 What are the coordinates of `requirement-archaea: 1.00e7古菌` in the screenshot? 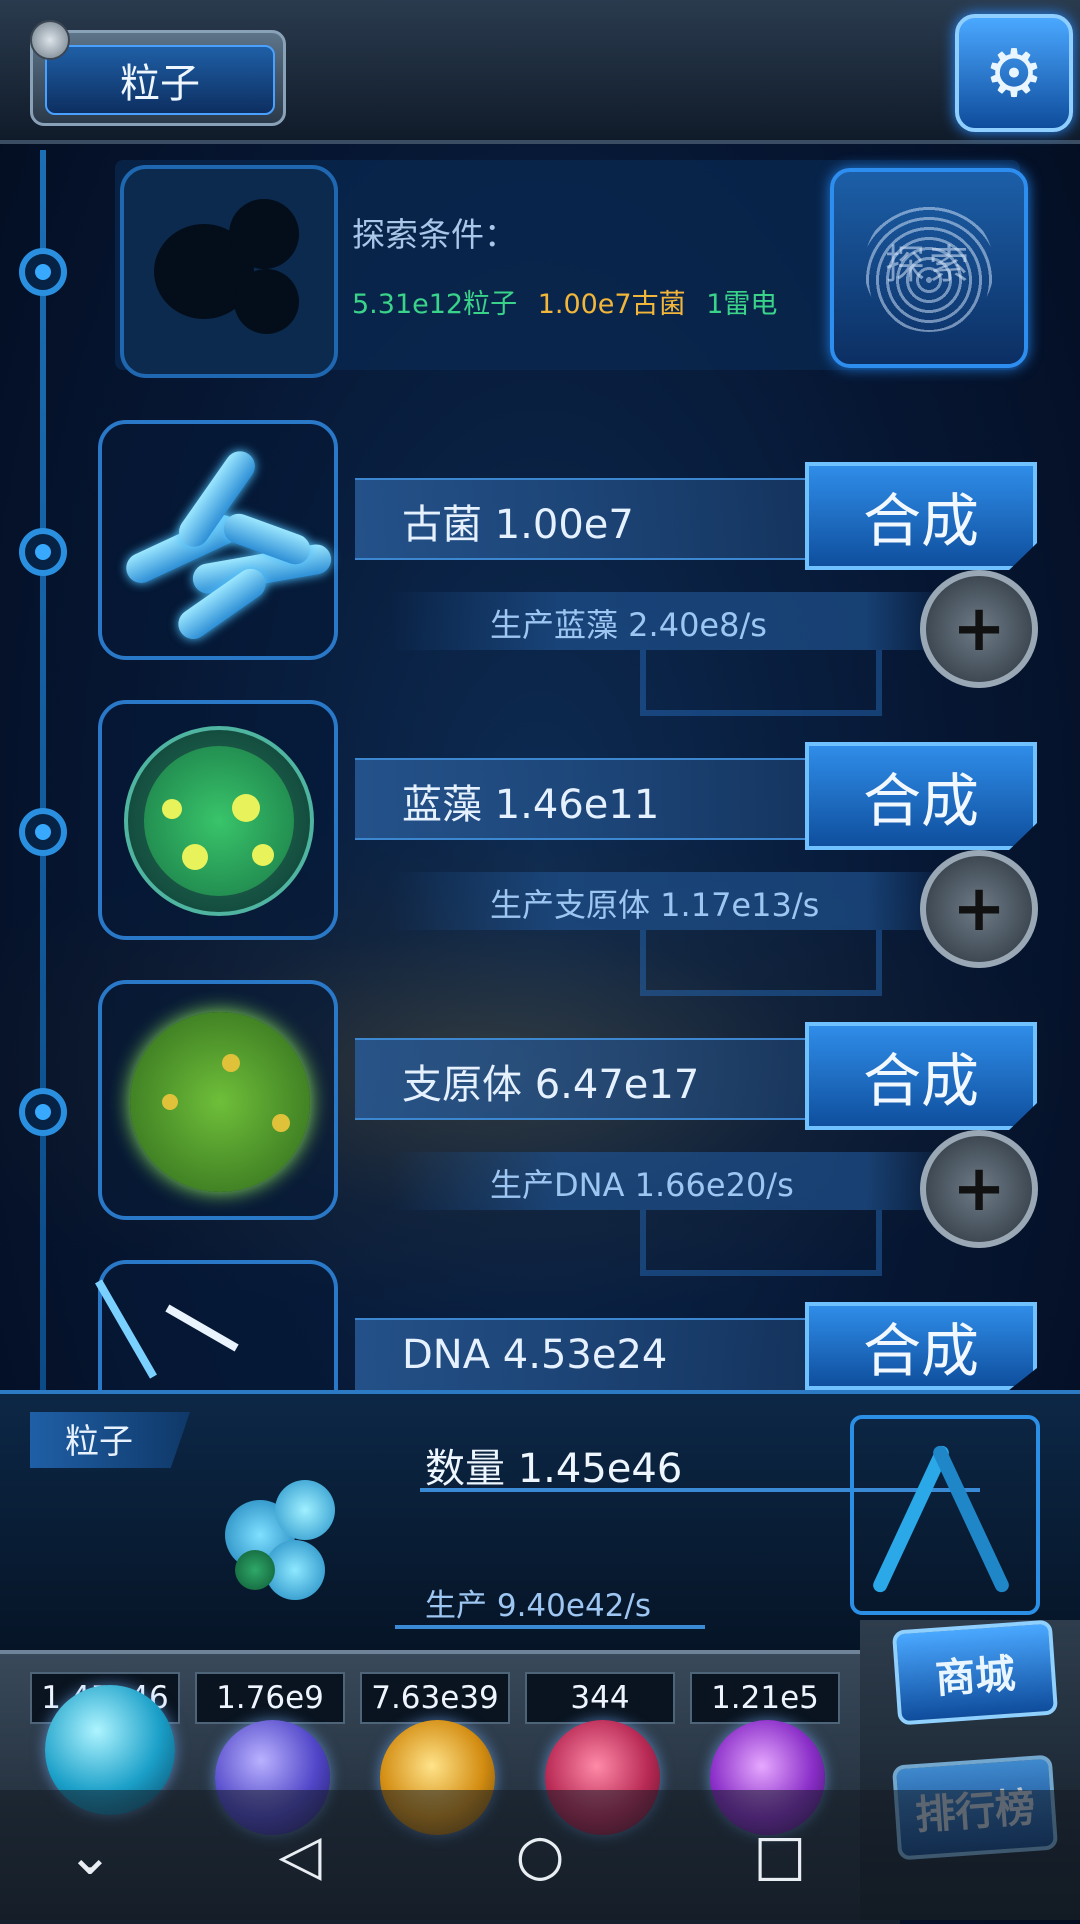 It's located at (611, 304).